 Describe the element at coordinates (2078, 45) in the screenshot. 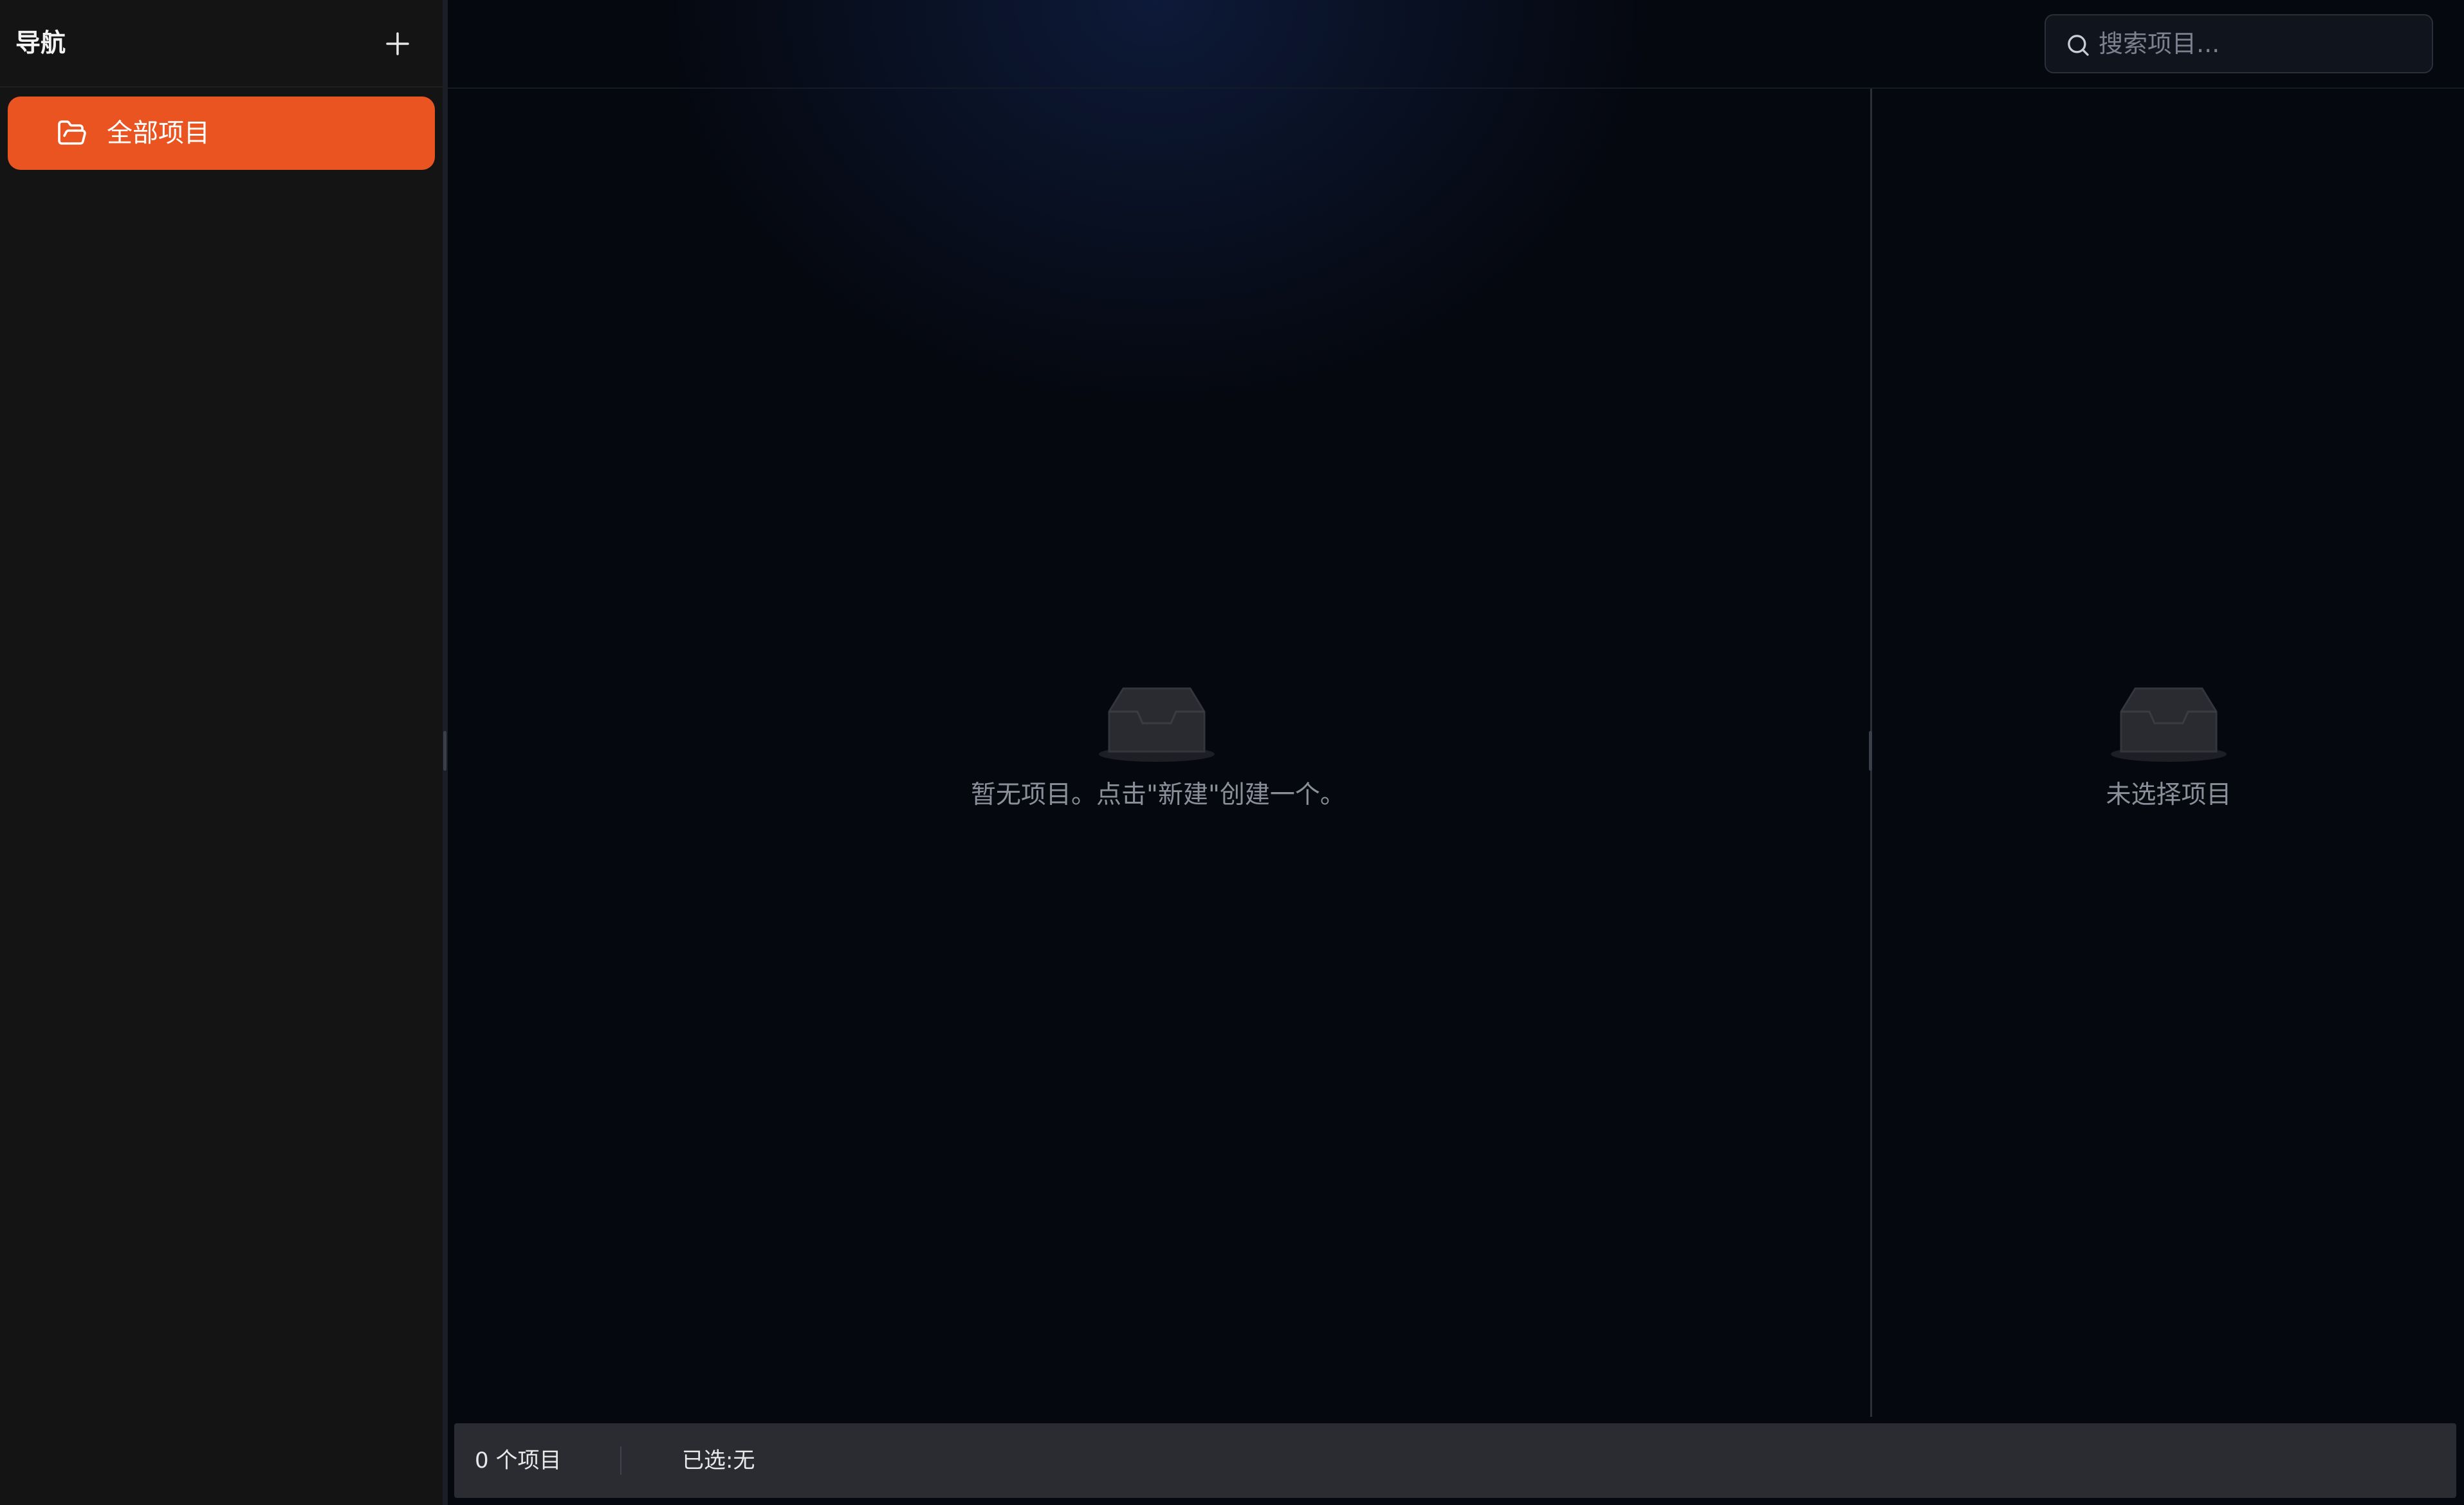

I see `search-icon` at that location.